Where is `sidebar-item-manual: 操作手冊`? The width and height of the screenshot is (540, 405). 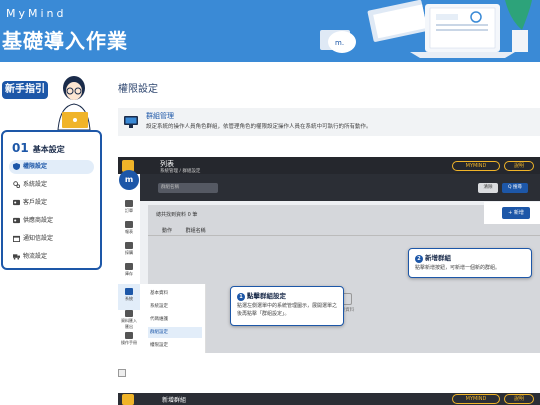 sidebar-item-manual: 操作手冊 is located at coordinates (129, 340).